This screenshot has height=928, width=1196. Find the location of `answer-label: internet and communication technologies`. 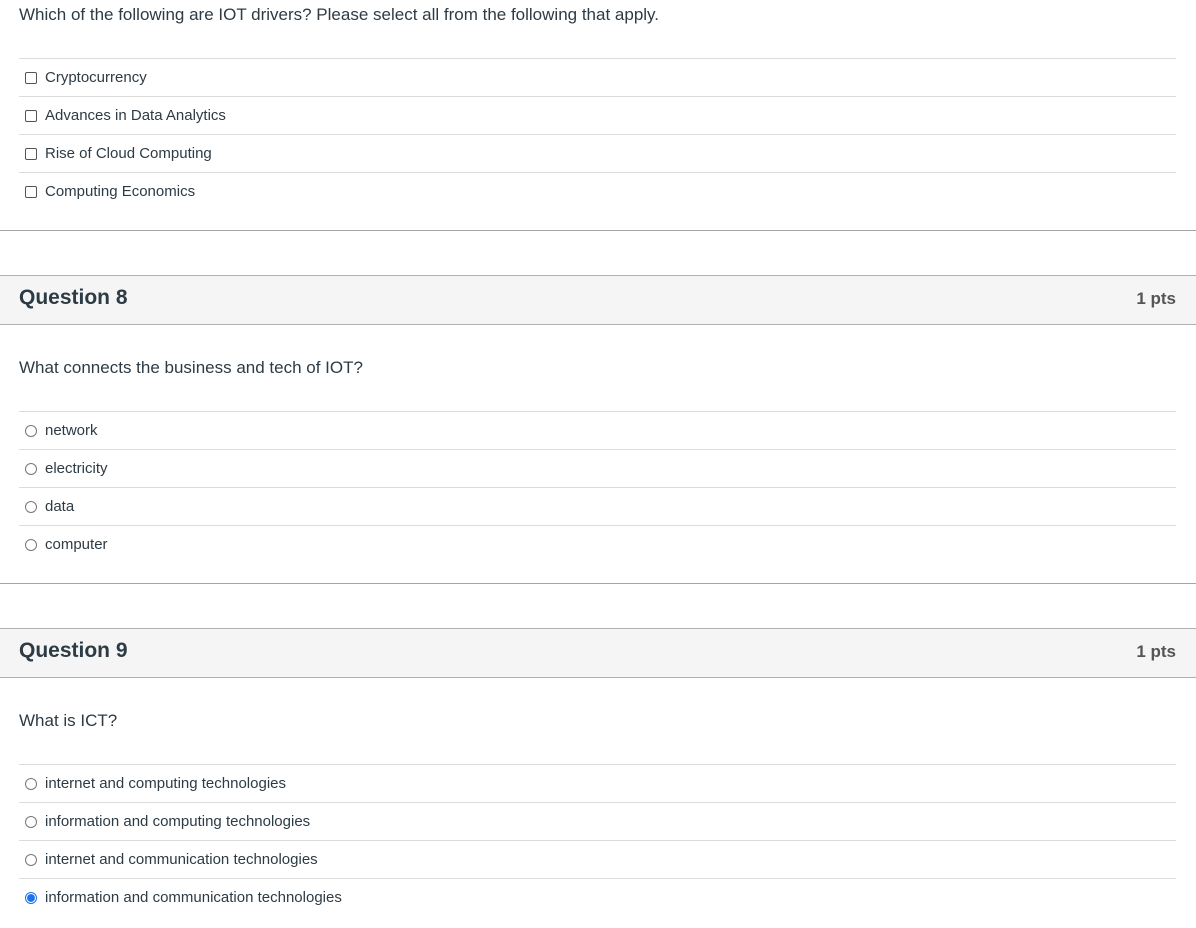

answer-label: internet and communication technologies is located at coordinates (181, 859).